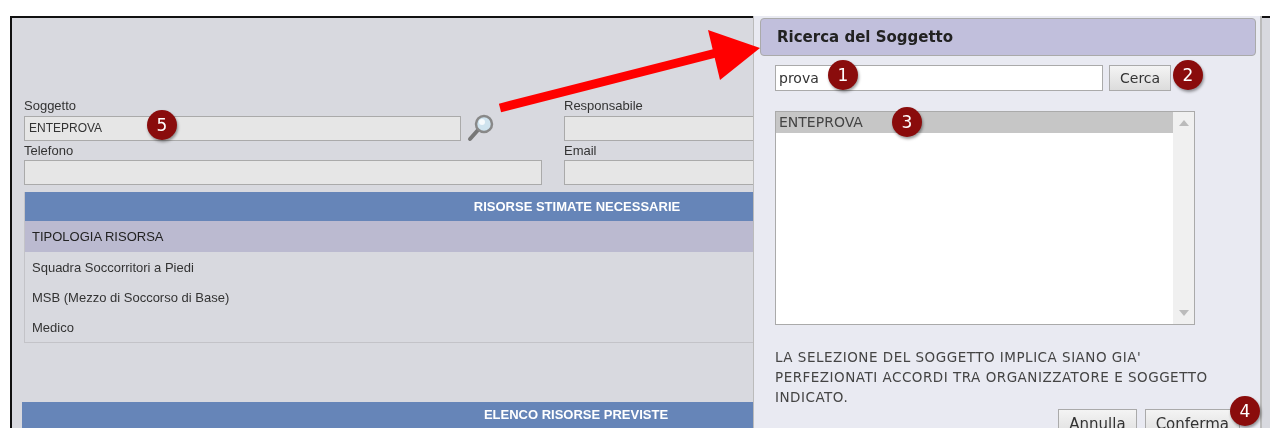 The width and height of the screenshot is (1270, 428). Describe the element at coordinates (98, 236) in the screenshot. I see `column-header-text: TIPOLOGIA RISORSA` at that location.